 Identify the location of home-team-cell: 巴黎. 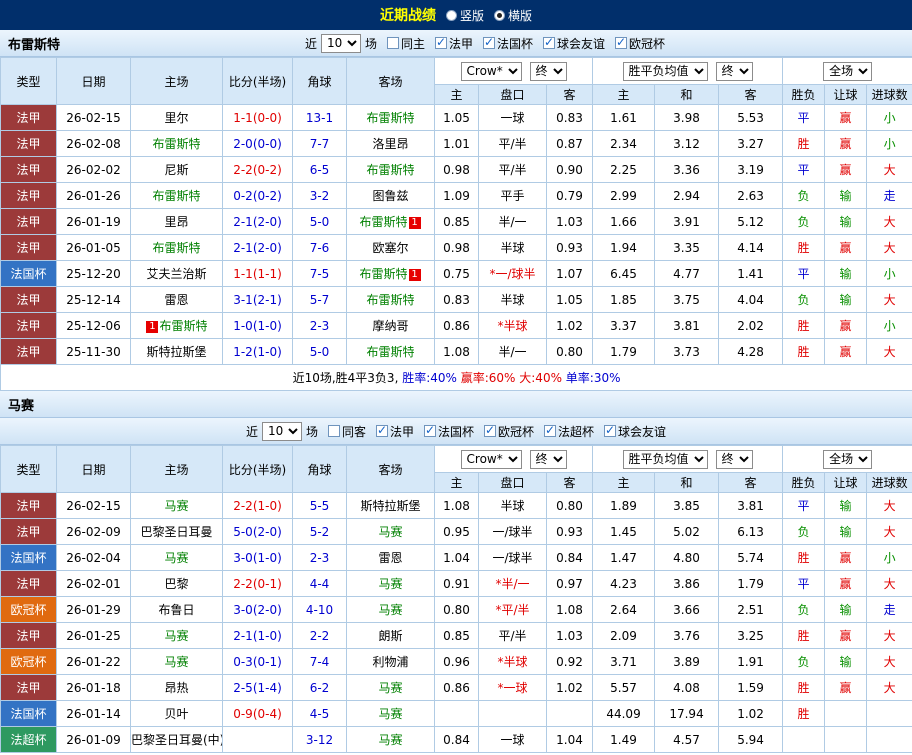
(176, 583).